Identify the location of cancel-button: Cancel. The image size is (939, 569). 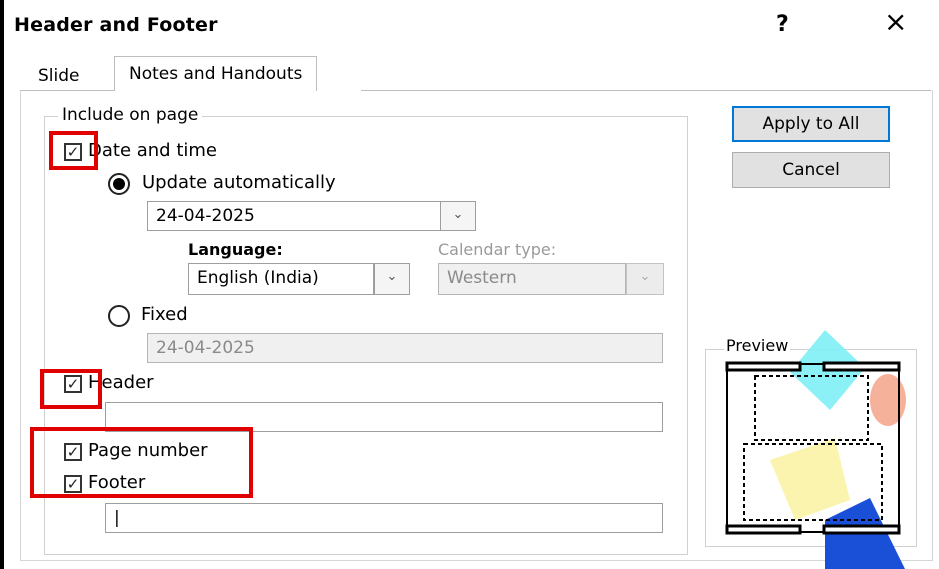
(811, 170).